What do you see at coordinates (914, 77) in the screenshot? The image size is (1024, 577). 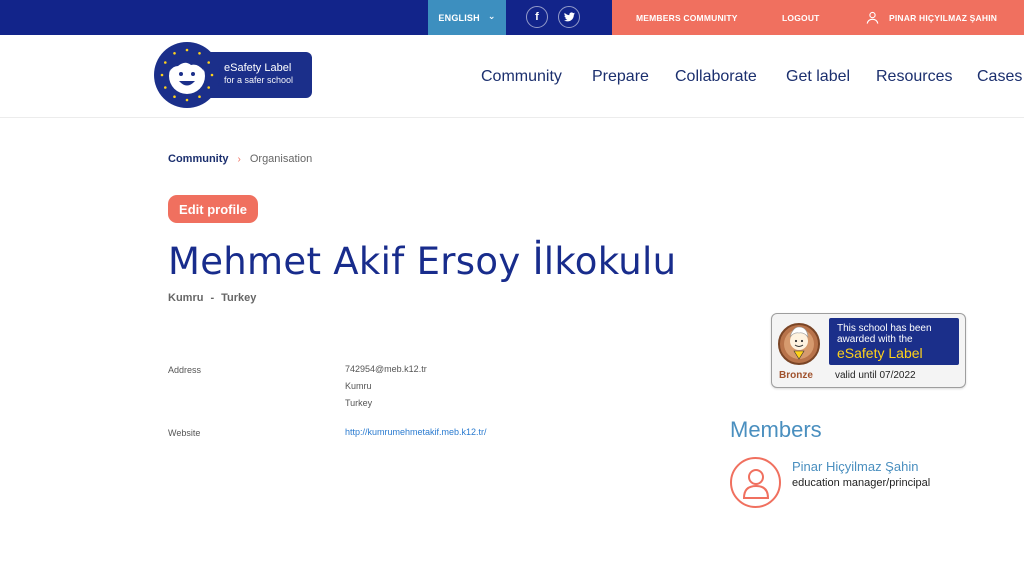 I see `nav-resources: Resources` at bounding box center [914, 77].